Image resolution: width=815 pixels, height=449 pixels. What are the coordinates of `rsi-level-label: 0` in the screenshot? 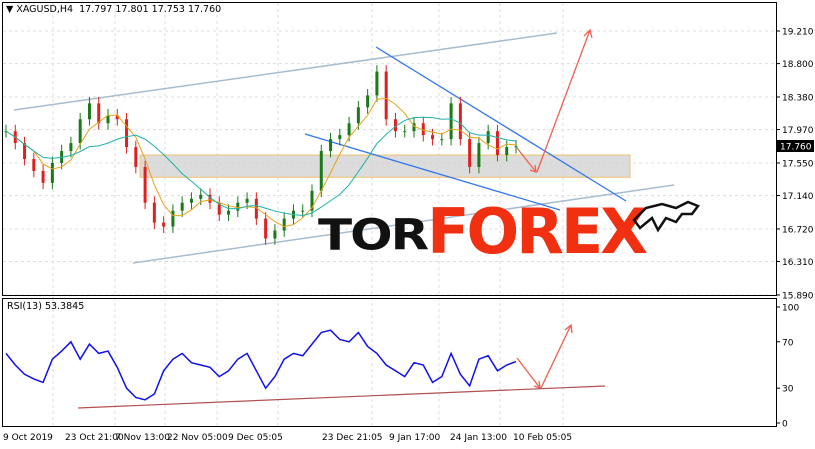 It's located at (785, 425).